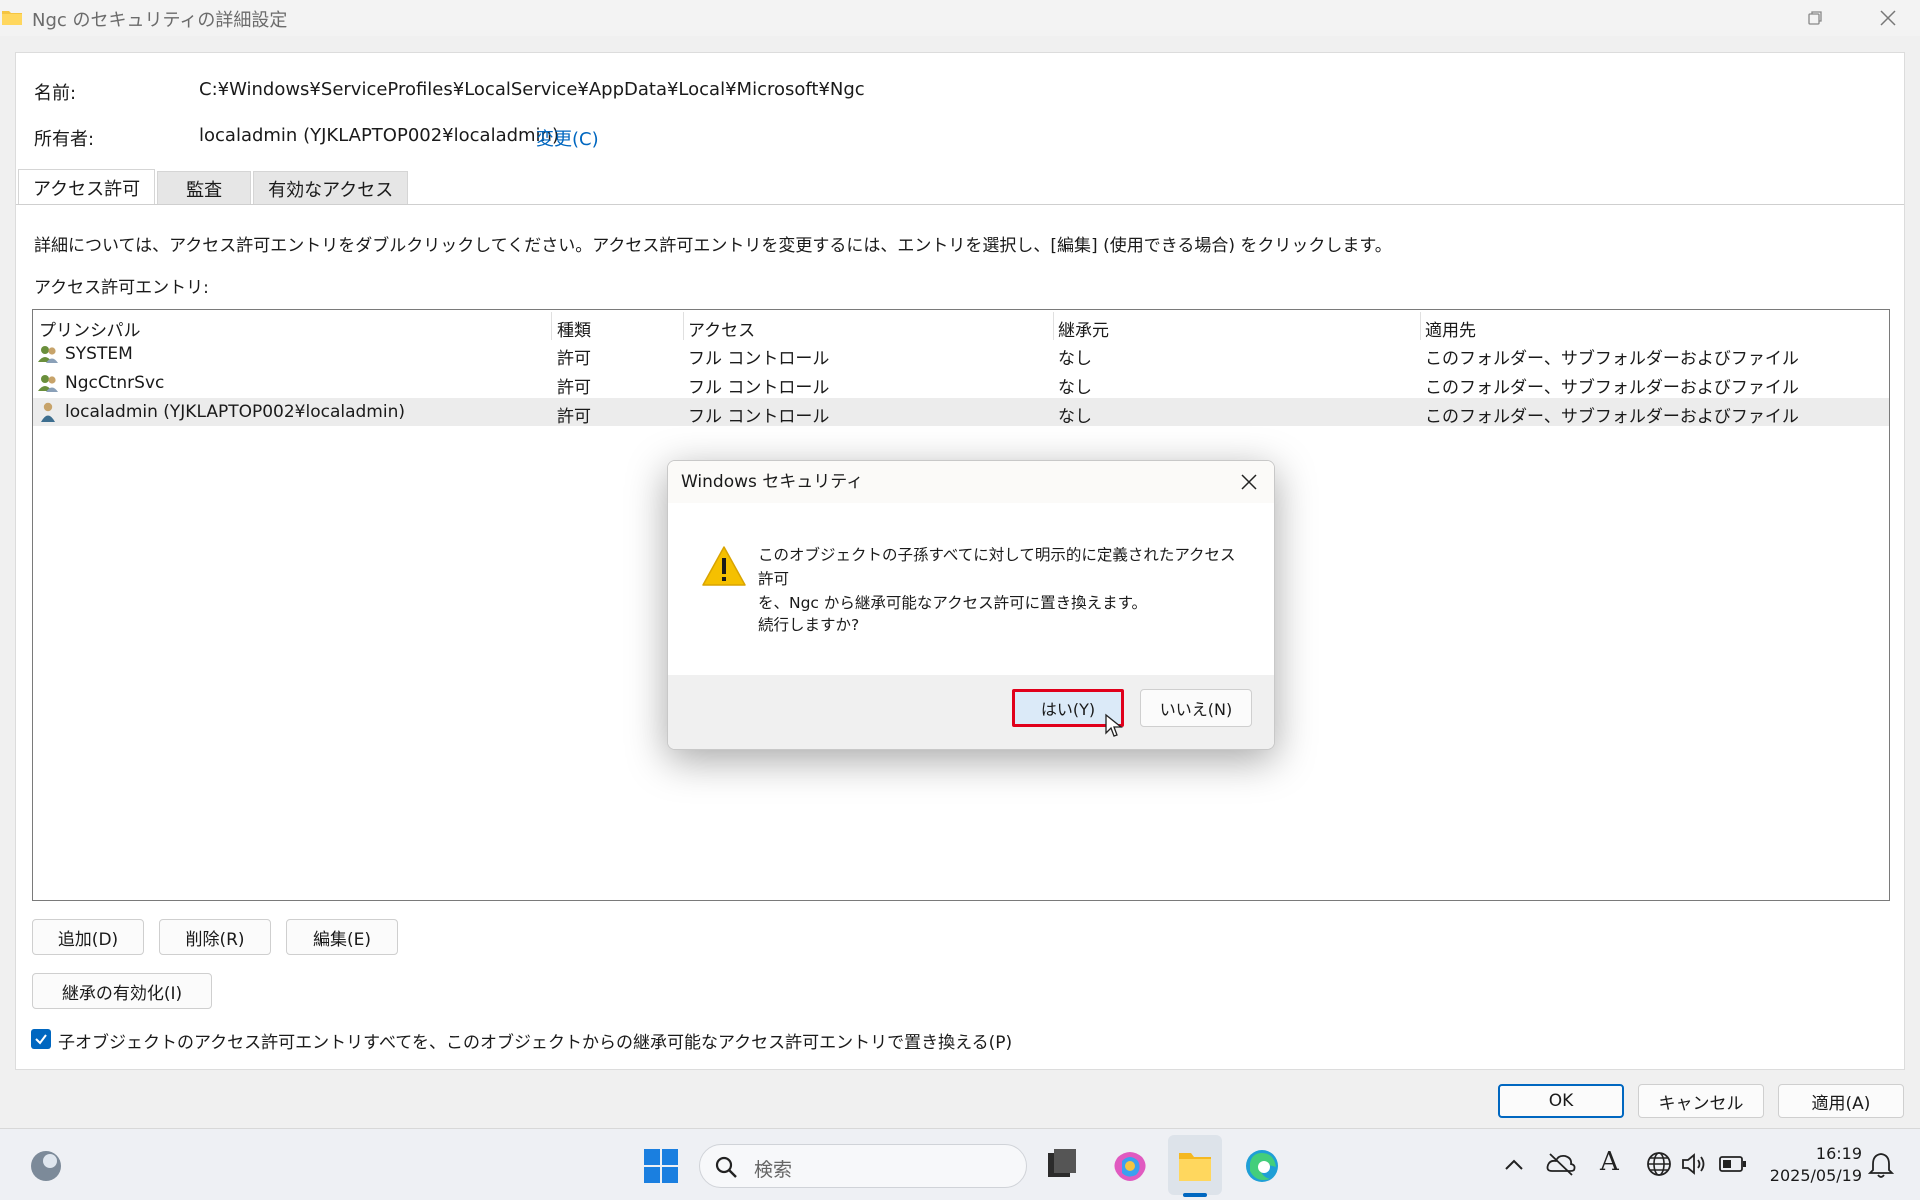 The width and height of the screenshot is (1920, 1200). I want to click on replace-child-permissions-checkbox, so click(41, 1039).